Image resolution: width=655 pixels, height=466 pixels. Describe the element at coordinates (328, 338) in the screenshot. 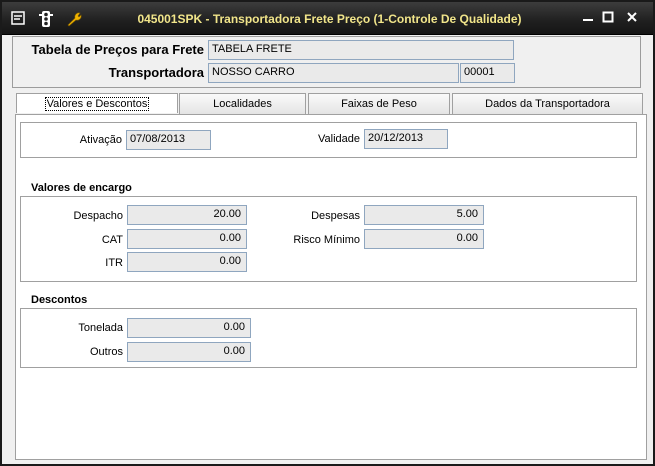

I see `descontos-group: Tonelada 0.00 Outros 0.00` at that location.